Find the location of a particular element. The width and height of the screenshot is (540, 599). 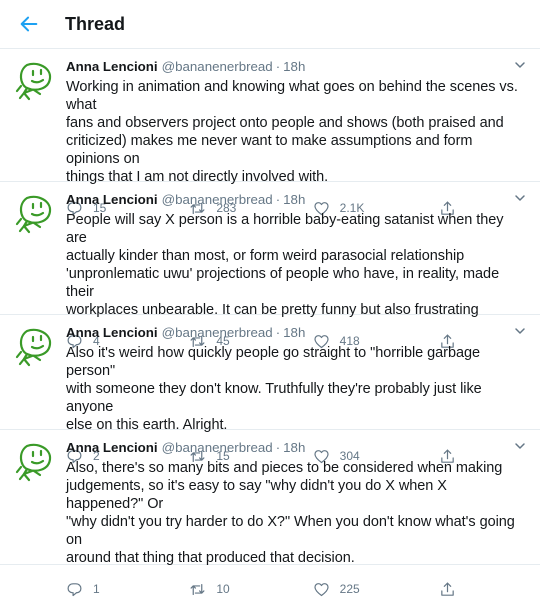

like-count: 225 is located at coordinates (349, 589).